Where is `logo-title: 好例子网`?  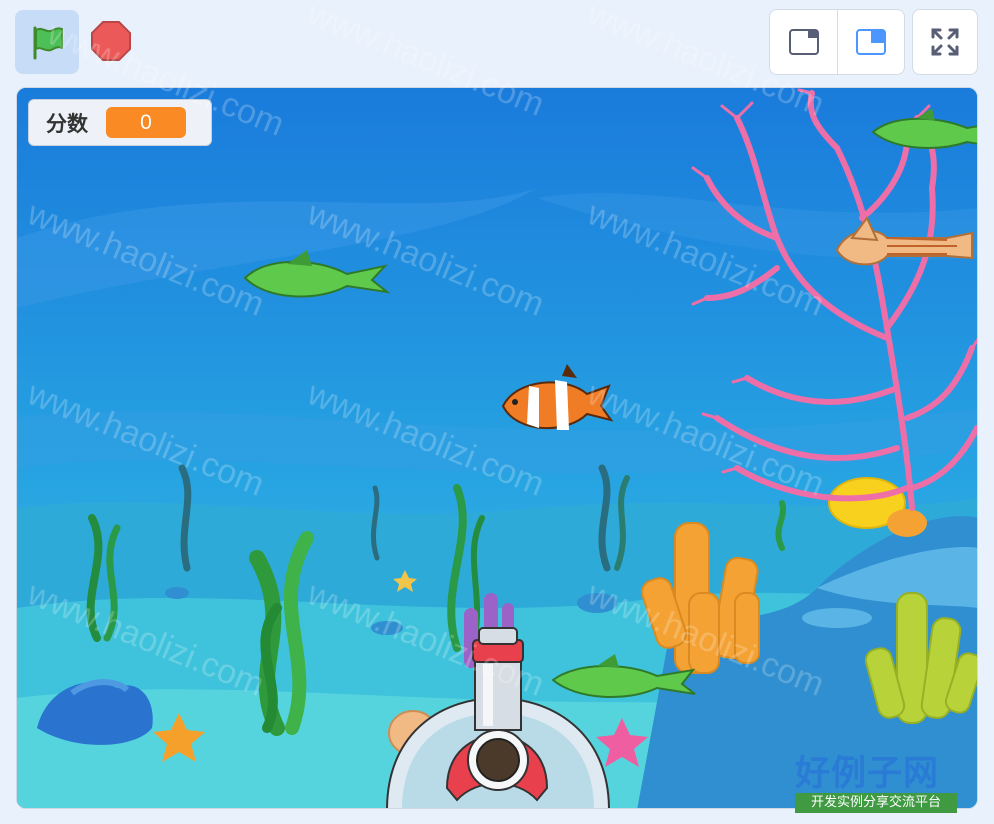
logo-title: 好例子网 is located at coordinates (867, 774).